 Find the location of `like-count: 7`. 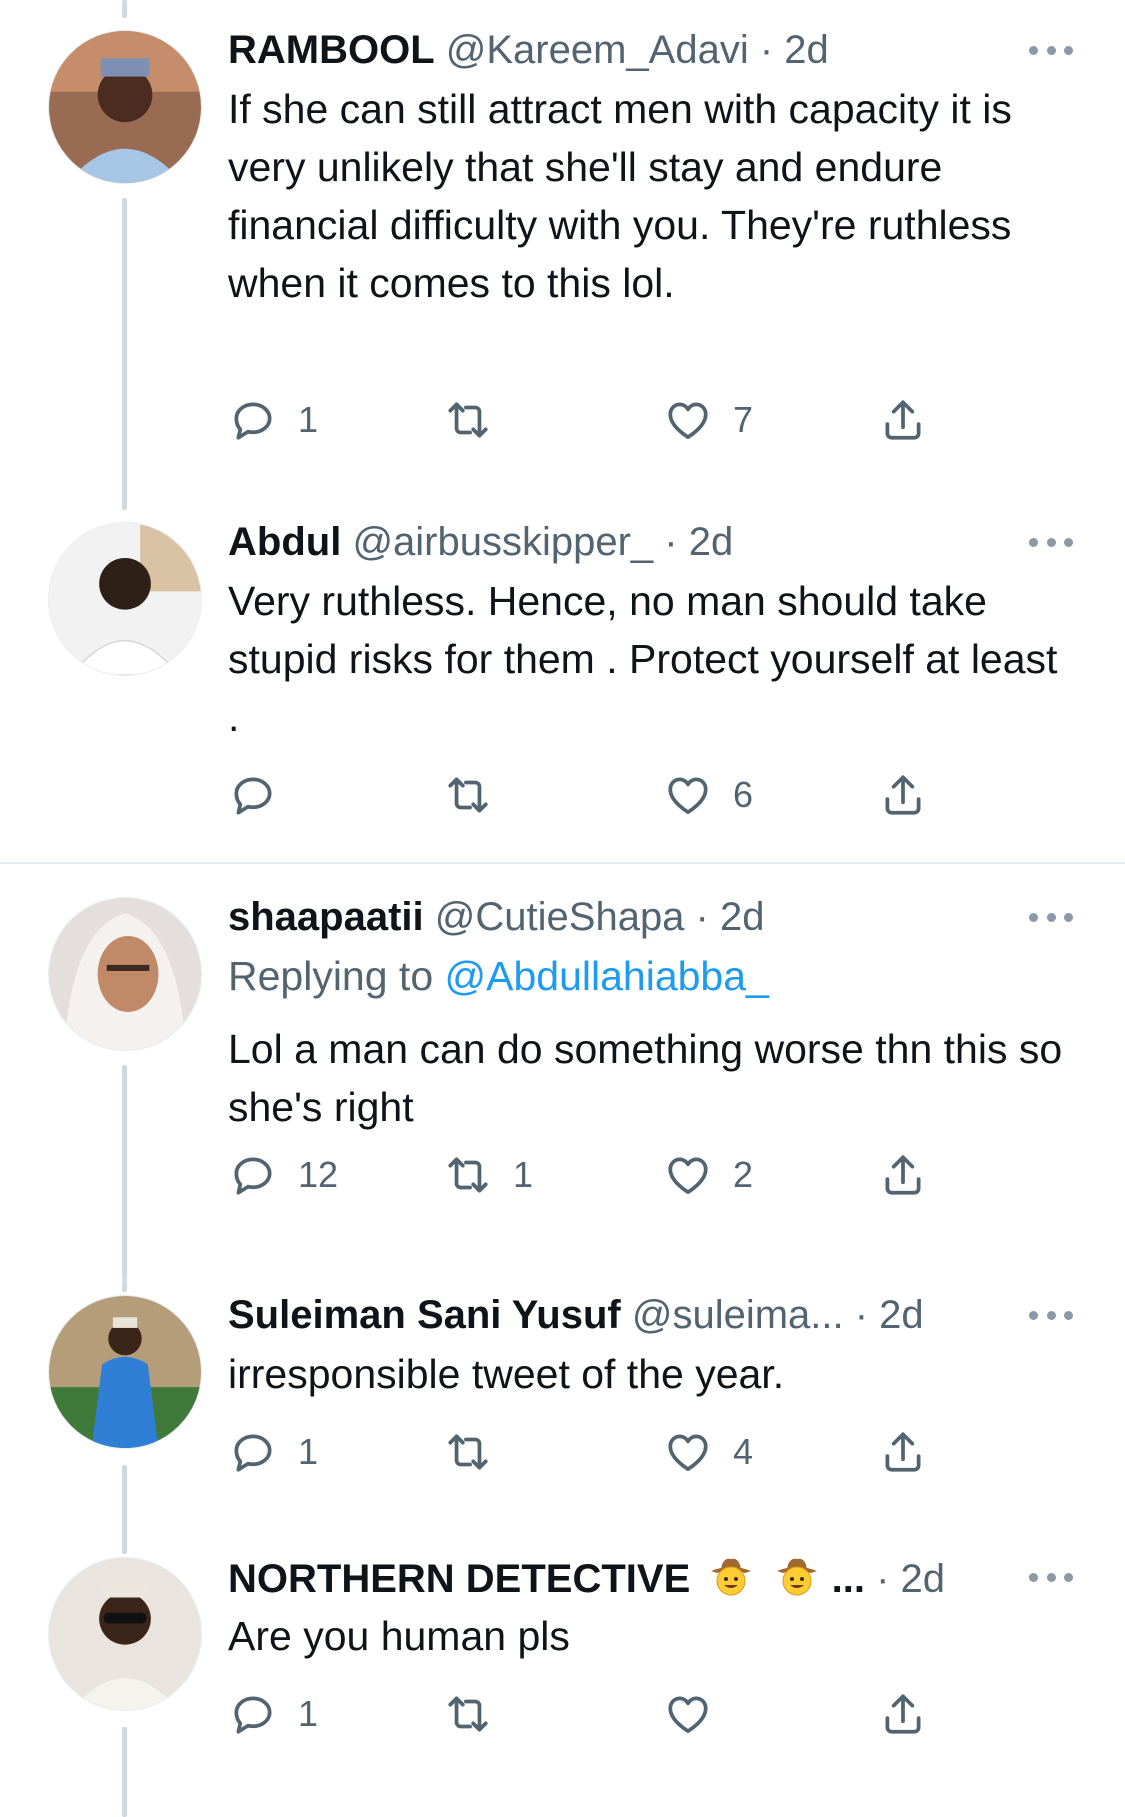

like-count: 7 is located at coordinates (743, 419).